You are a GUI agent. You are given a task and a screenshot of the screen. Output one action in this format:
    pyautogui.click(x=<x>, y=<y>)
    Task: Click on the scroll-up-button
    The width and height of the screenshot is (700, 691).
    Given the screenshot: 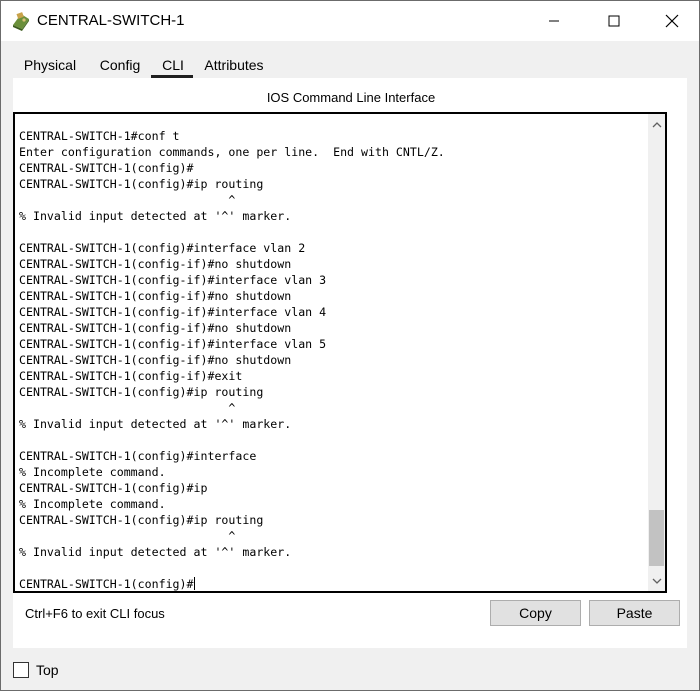 What is the action you would take?
    pyautogui.click(x=656, y=124)
    